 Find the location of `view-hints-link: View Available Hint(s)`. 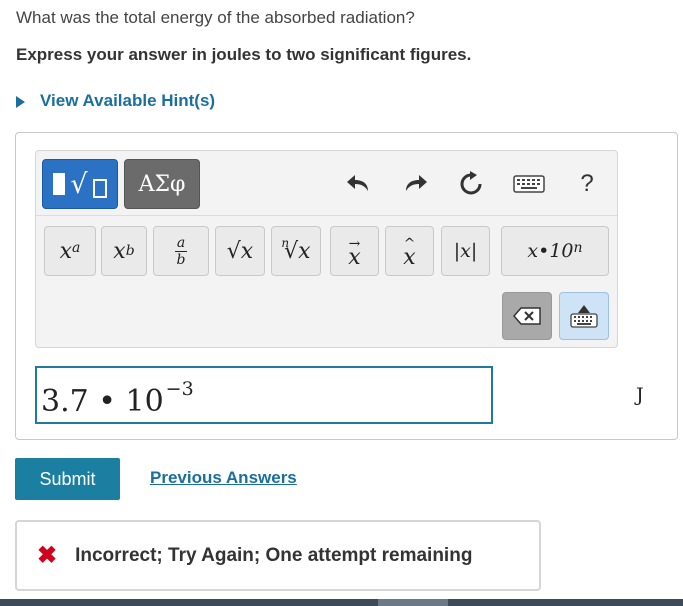

view-hints-link: View Available Hint(s) is located at coordinates (115, 101).